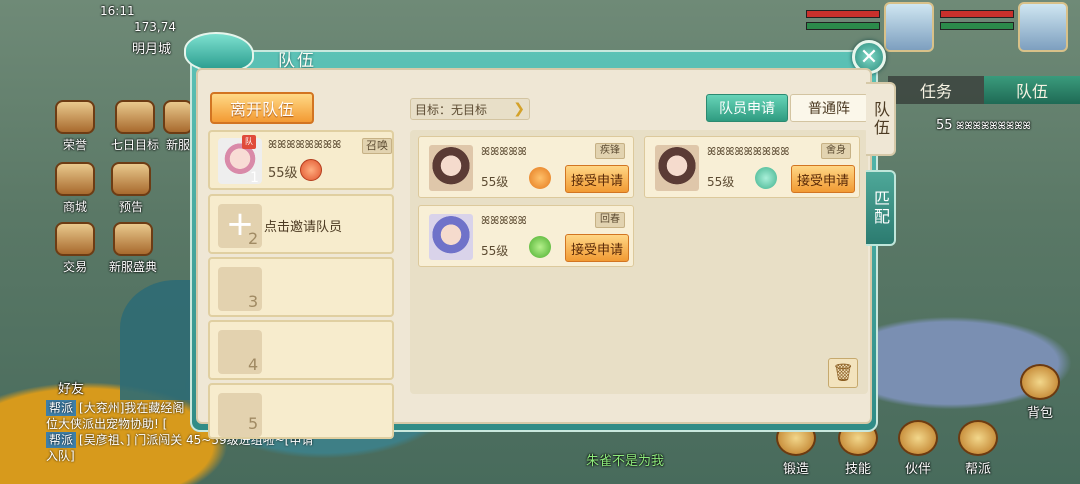 This screenshot has width=1080, height=484. What do you see at coordinates (283, 173) in the screenshot?
I see `member-level: 55级` at bounding box center [283, 173].